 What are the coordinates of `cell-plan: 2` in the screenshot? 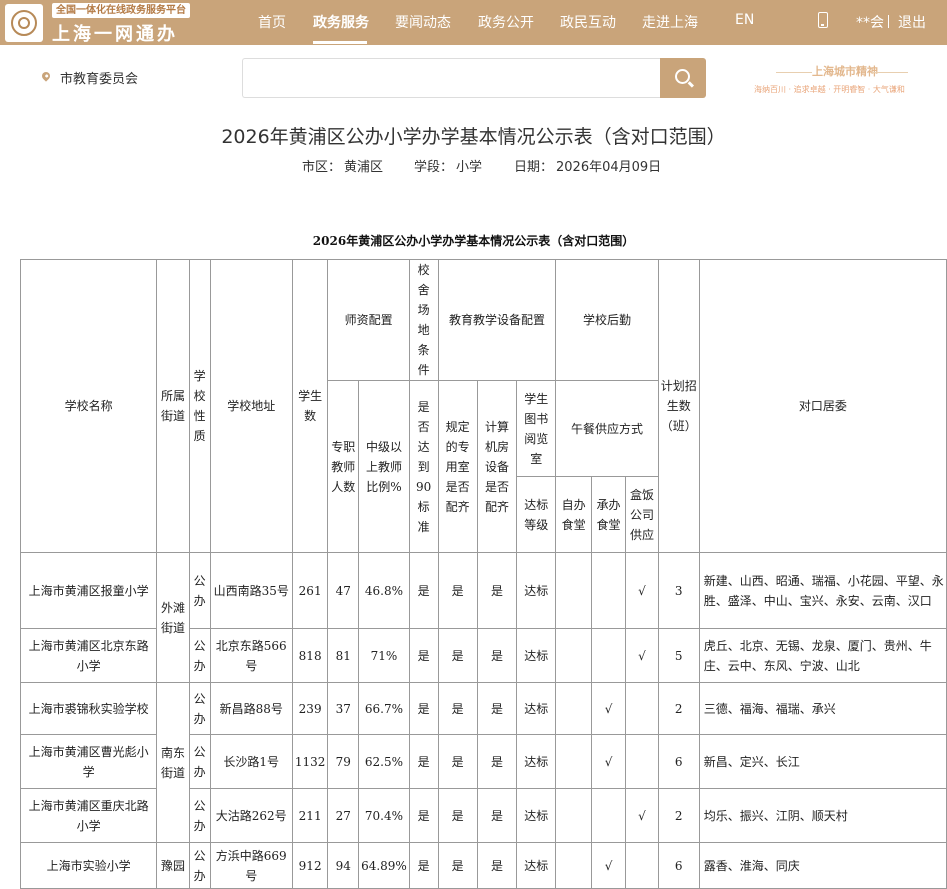 It's located at (678, 708).